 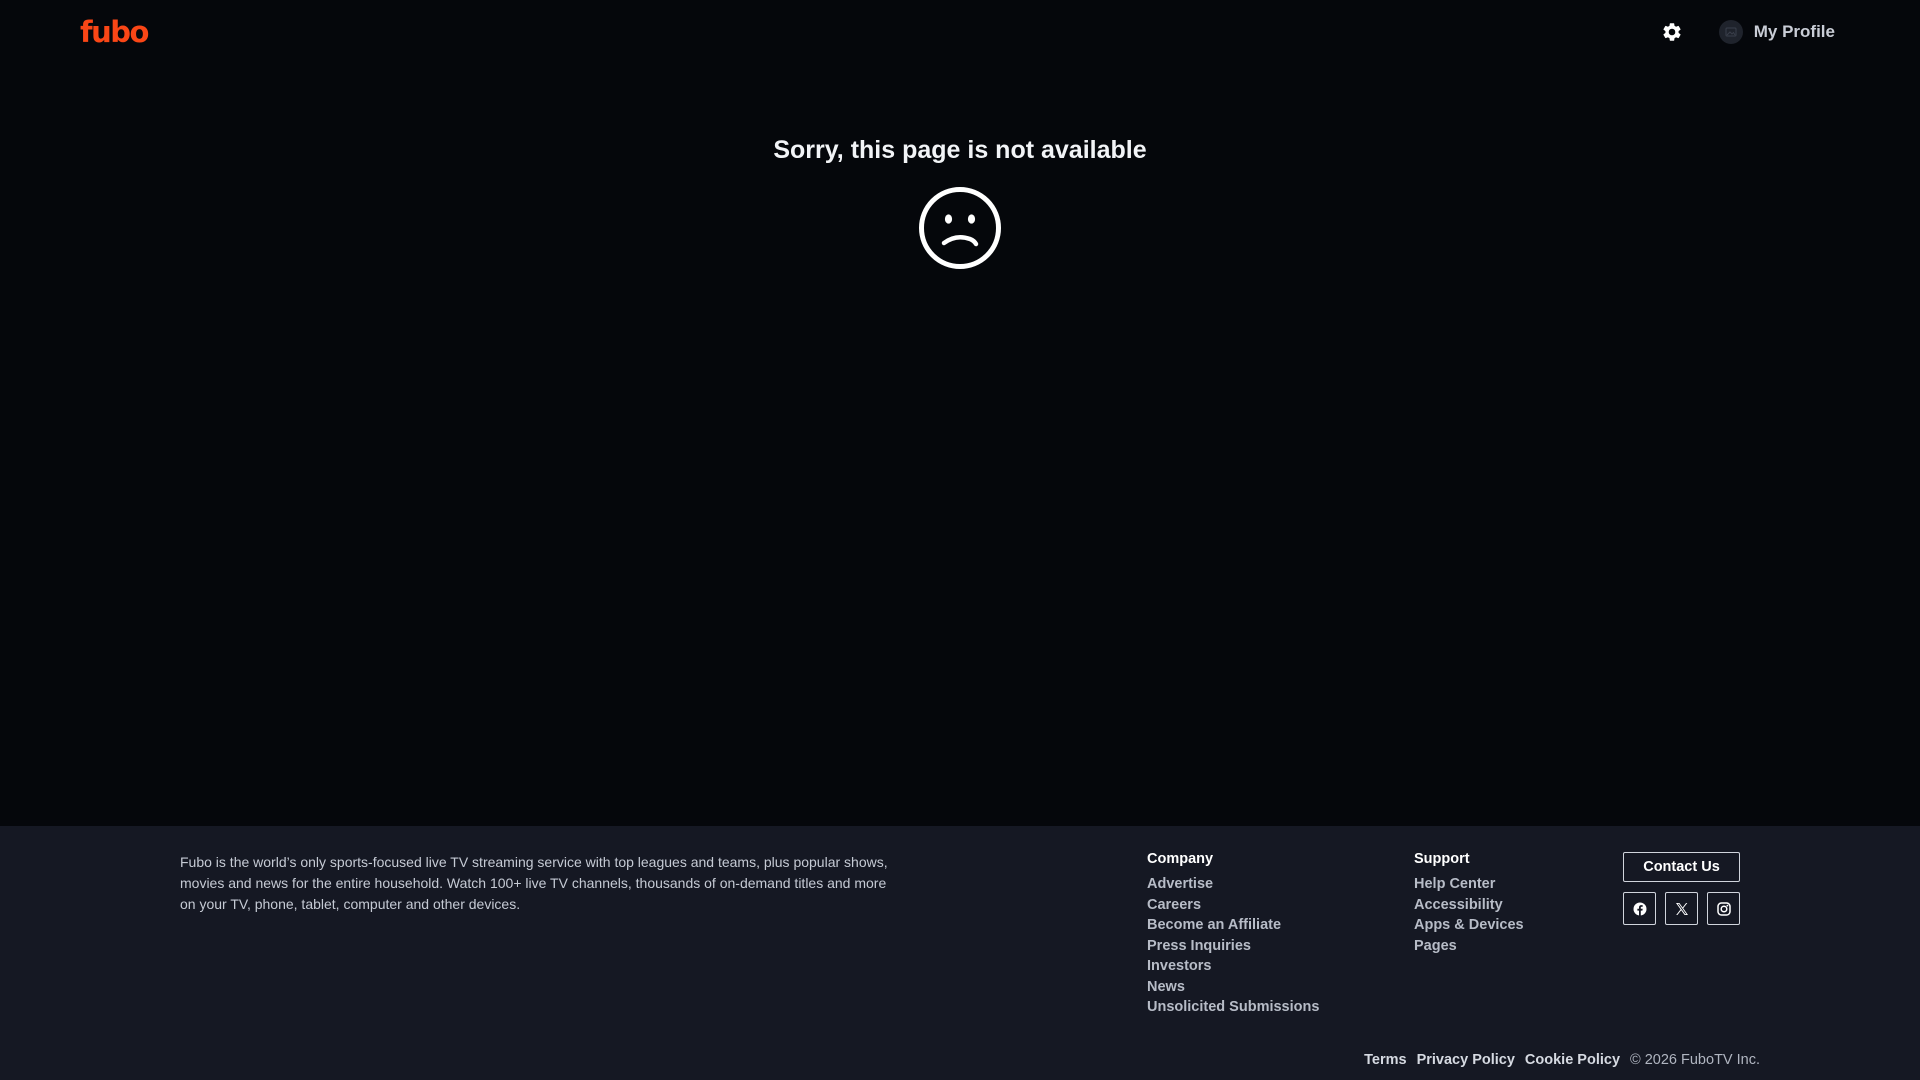 What do you see at coordinates (960, 150) in the screenshot?
I see `error-title: Sorry, this page is not available` at bounding box center [960, 150].